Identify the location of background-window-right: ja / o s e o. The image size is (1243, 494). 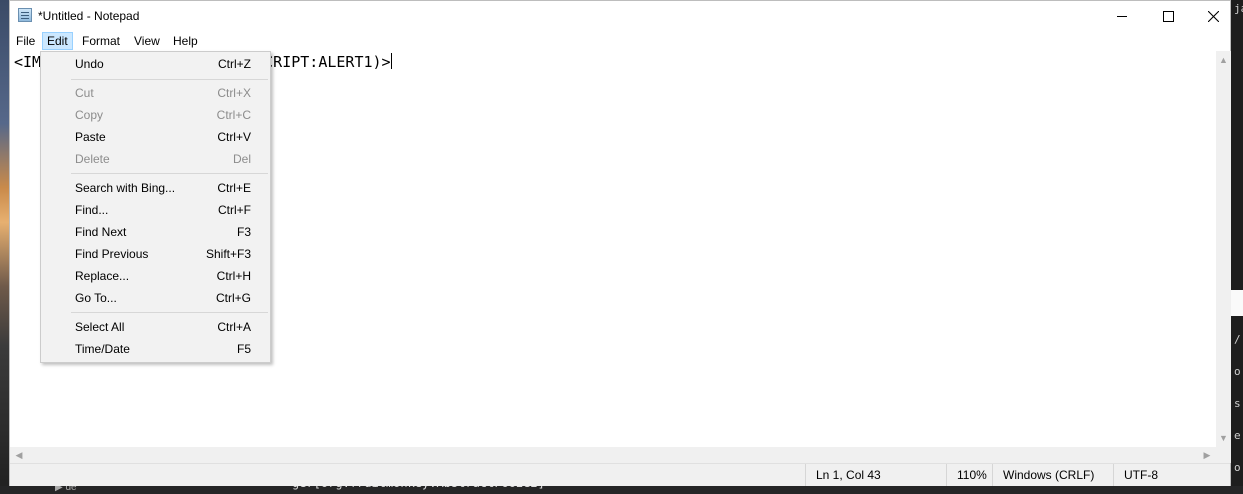
(1237, 247).